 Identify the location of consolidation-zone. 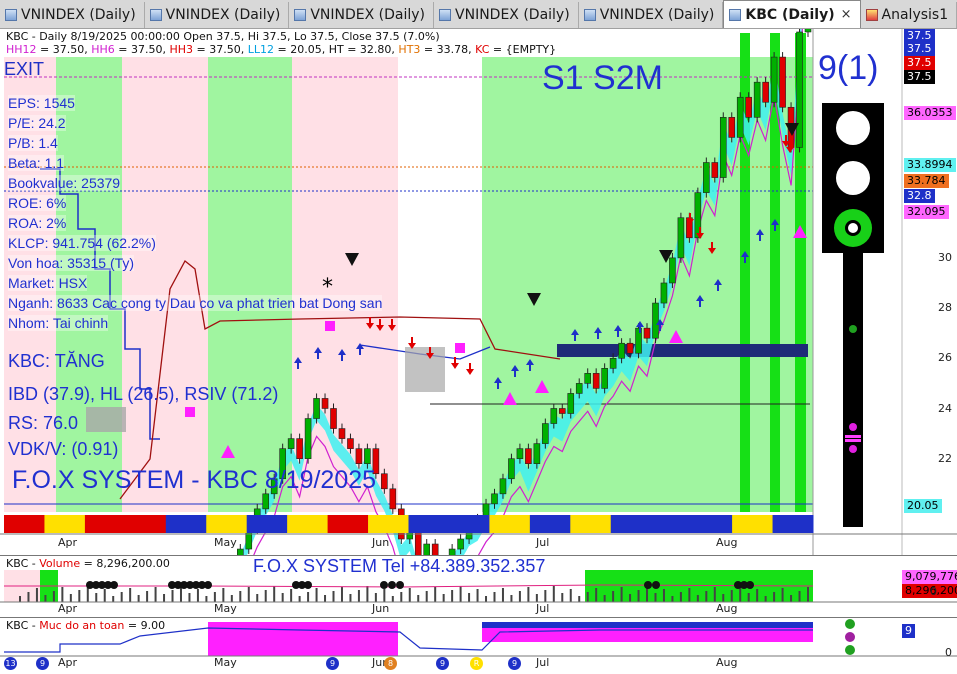
(425, 369).